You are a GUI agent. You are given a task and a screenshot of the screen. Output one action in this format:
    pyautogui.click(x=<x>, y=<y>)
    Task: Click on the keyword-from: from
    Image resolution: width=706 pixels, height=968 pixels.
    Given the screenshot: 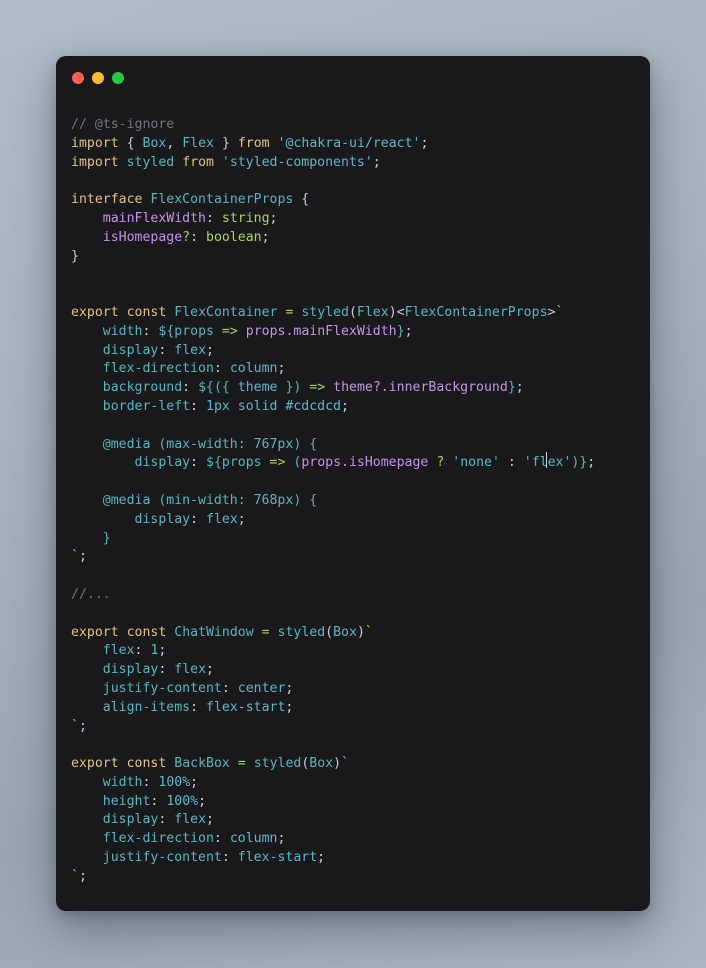 What is the action you would take?
    pyautogui.click(x=198, y=162)
    